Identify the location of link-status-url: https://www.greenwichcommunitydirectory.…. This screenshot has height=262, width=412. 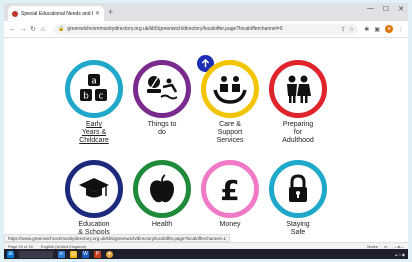
(117, 238).